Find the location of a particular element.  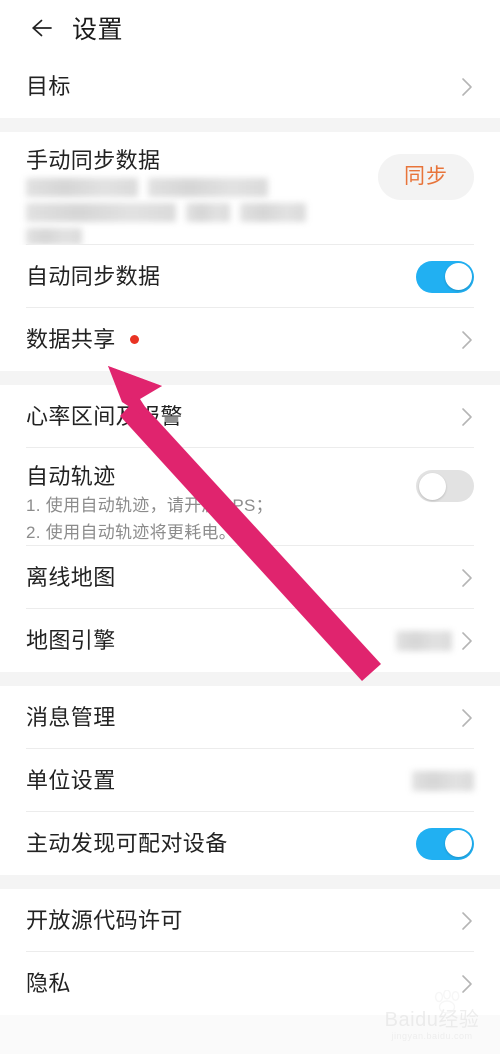

discover-devices-toggle is located at coordinates (445, 843).